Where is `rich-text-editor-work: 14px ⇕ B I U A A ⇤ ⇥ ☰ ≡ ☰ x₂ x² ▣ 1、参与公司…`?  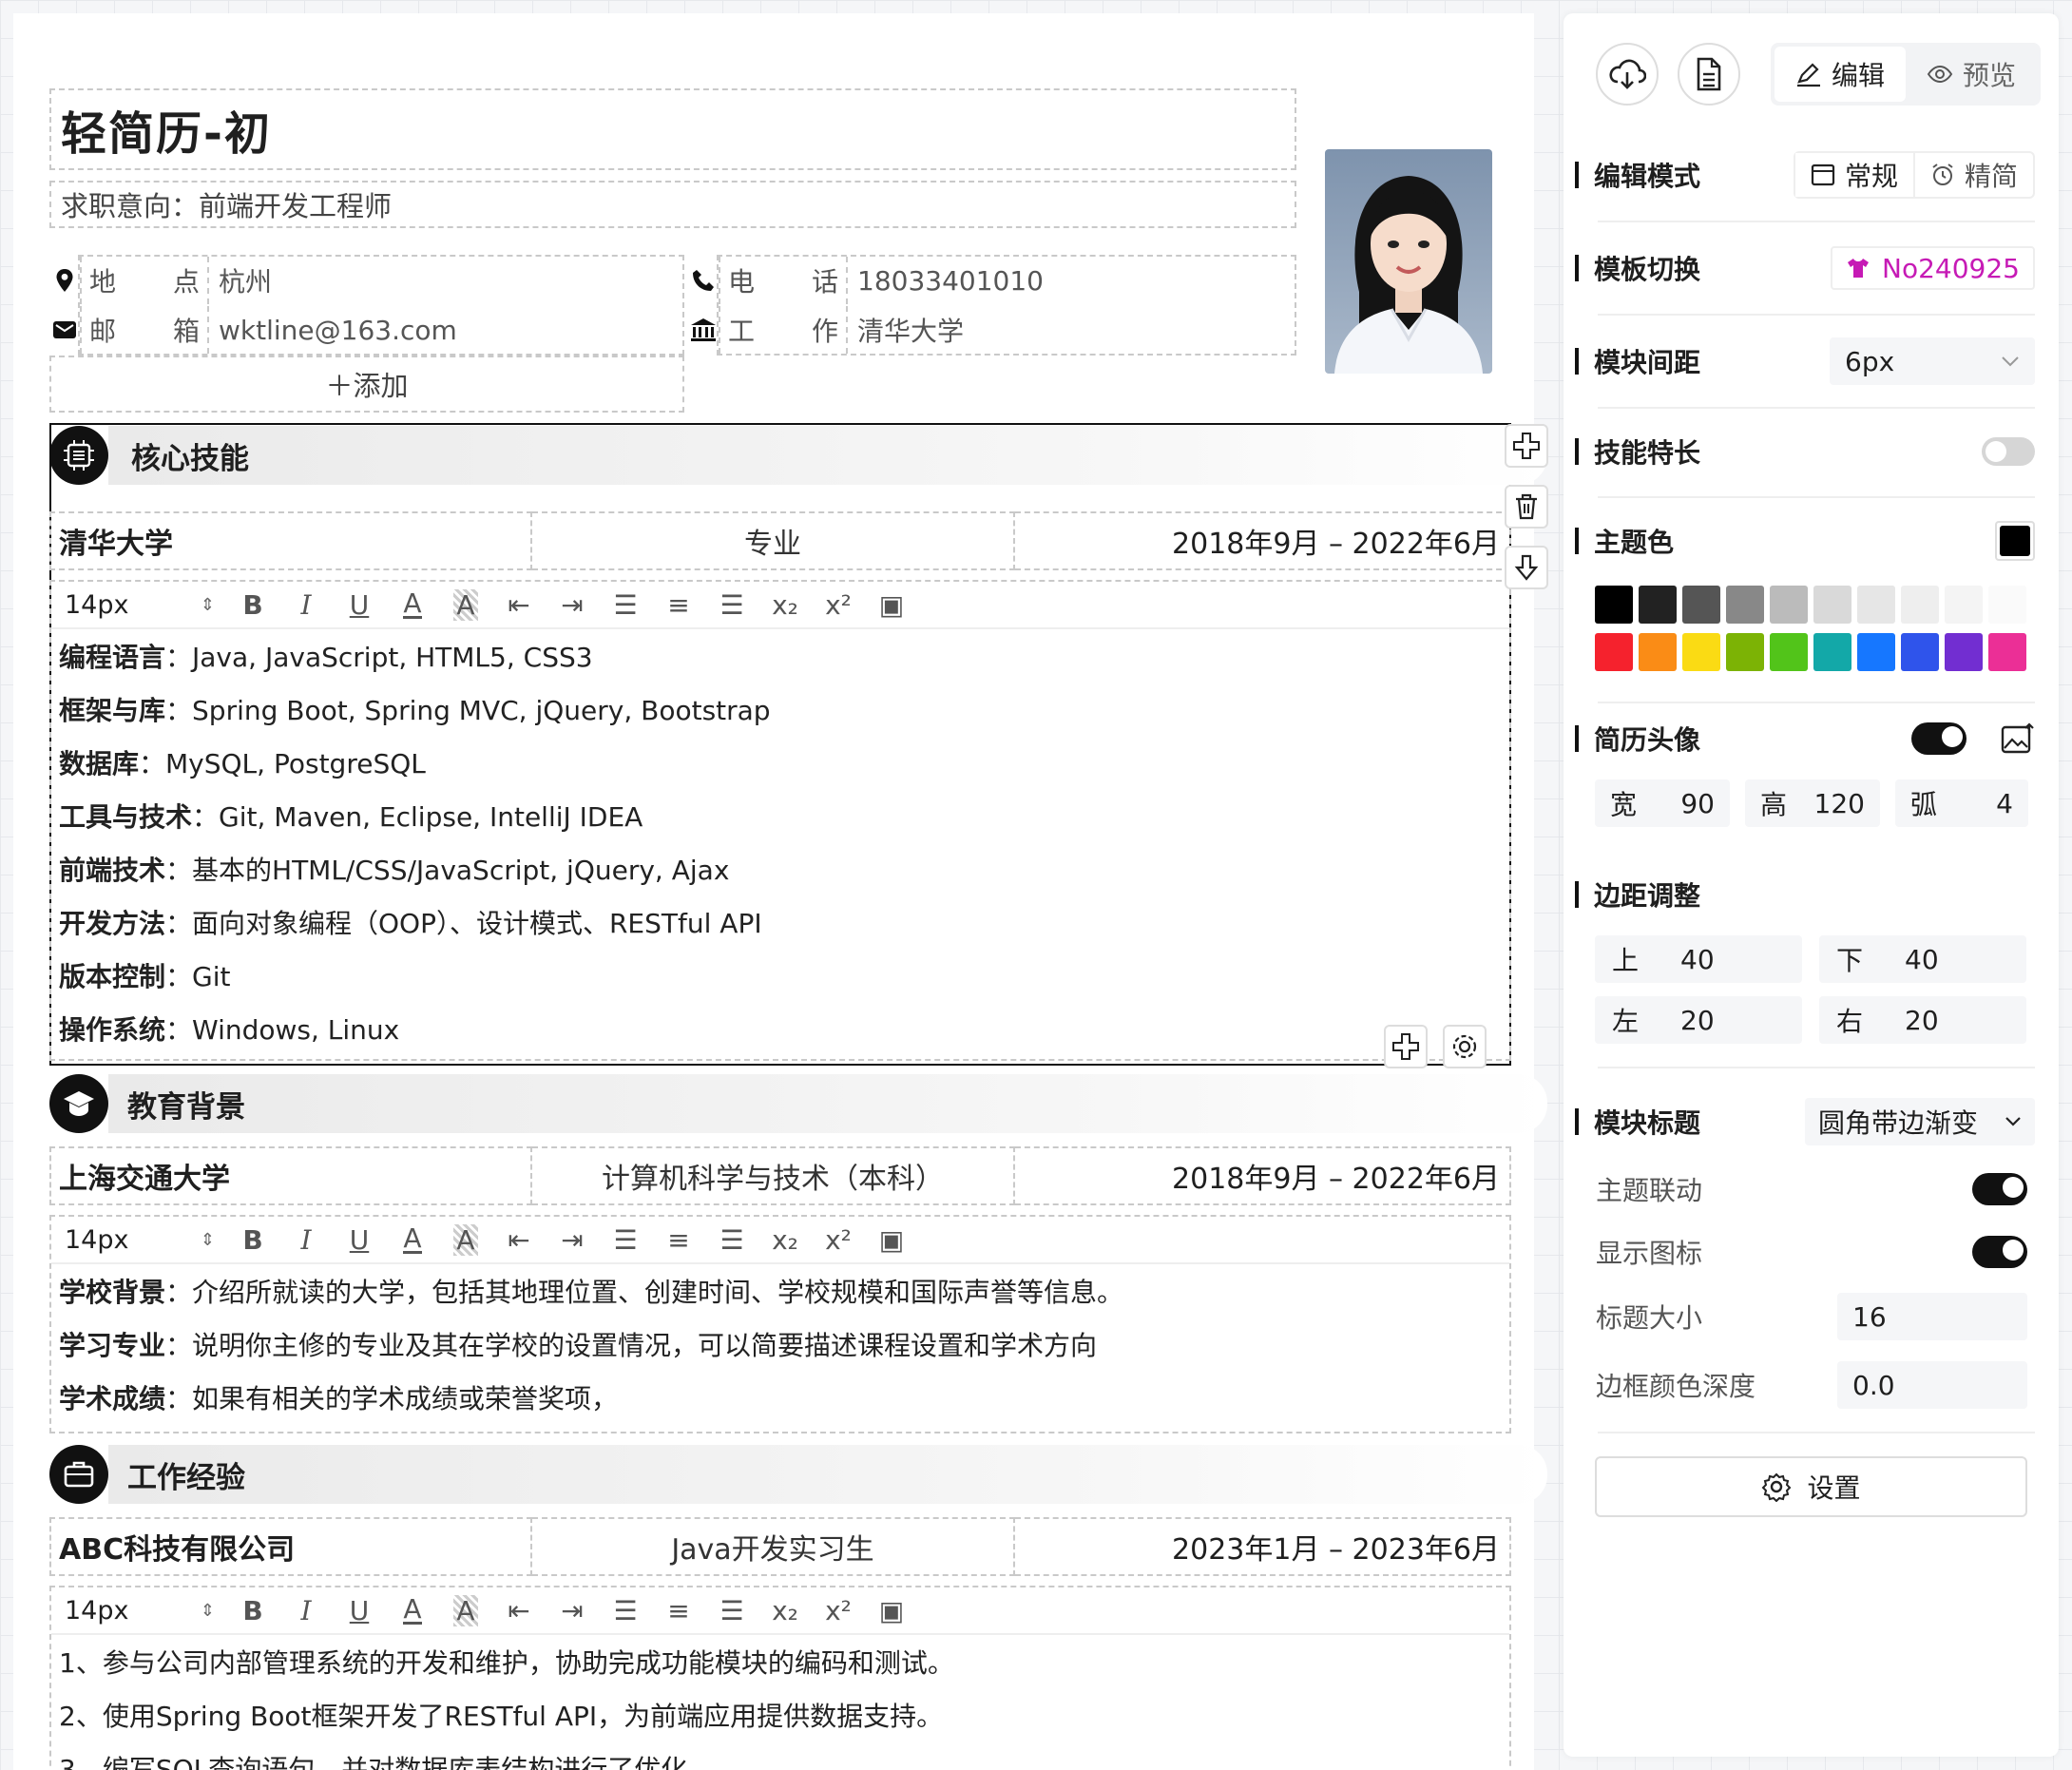
rich-text-editor-work: 14px ⇕ B I U A A ⇤ ⇥ ☰ ≡ ☰ x₂ x² ▣ 1、参与公司… is located at coordinates (780, 1678).